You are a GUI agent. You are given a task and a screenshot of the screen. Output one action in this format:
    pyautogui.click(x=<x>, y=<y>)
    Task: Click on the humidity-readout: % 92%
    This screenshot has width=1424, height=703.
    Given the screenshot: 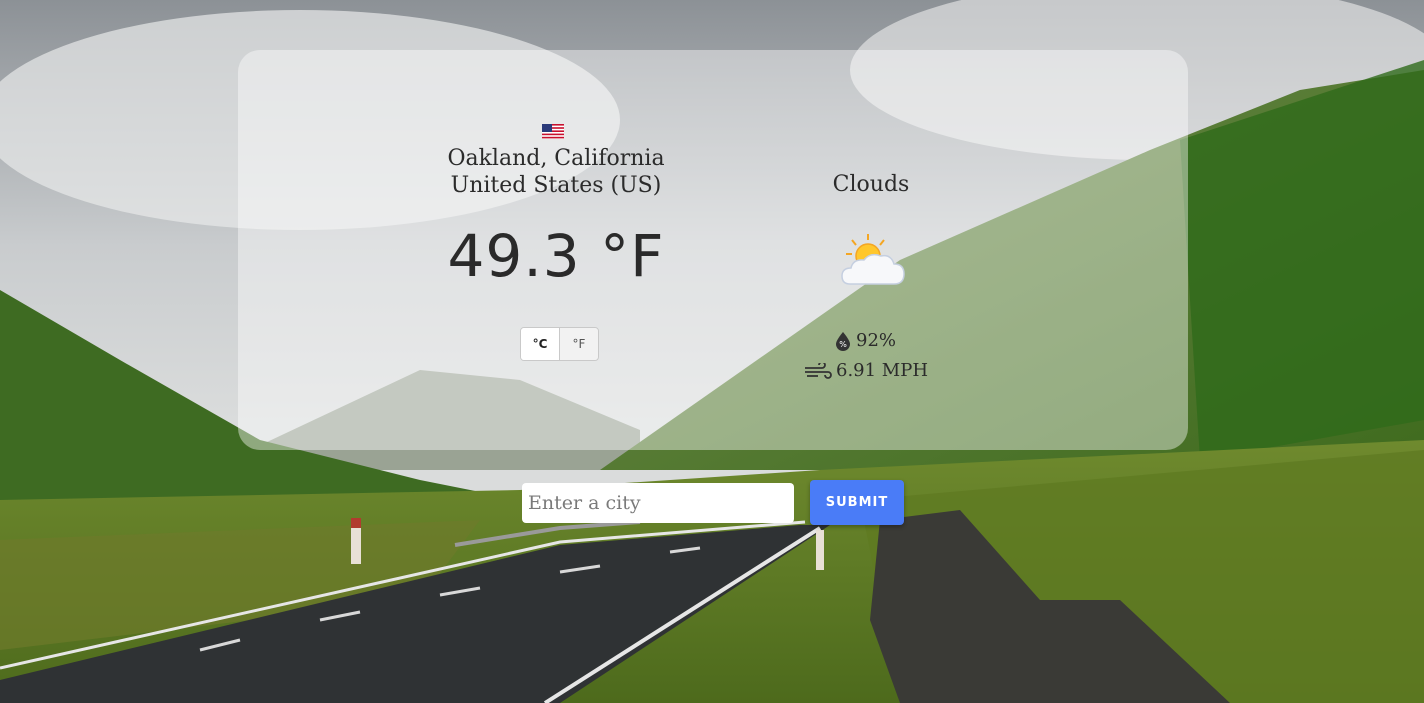 What is the action you would take?
    pyautogui.click(x=865, y=340)
    